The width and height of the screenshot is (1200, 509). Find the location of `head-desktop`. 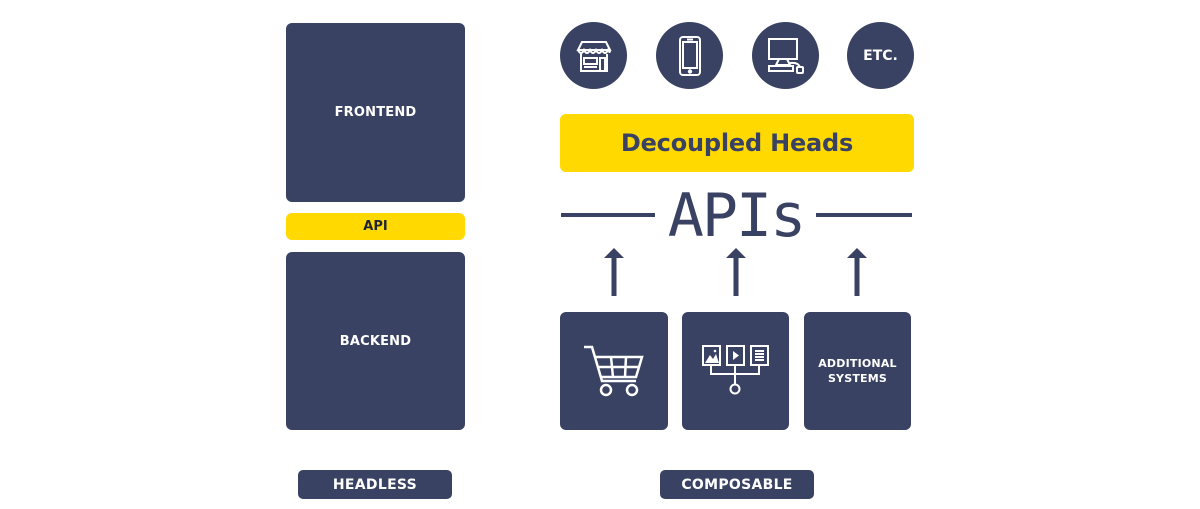

head-desktop is located at coordinates (785, 55).